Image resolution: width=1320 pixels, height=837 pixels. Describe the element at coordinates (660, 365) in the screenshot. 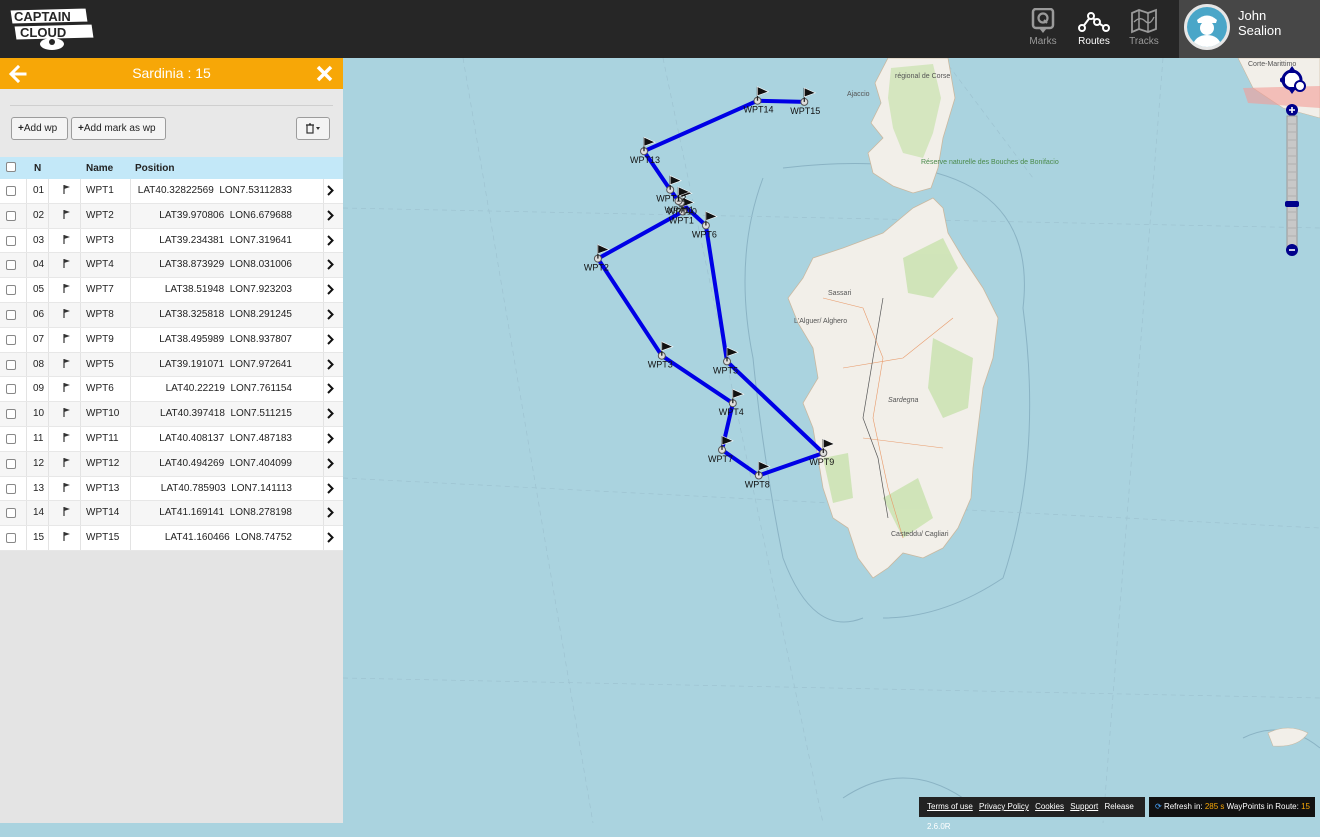

I see `waypoint-label: WPT3` at that location.